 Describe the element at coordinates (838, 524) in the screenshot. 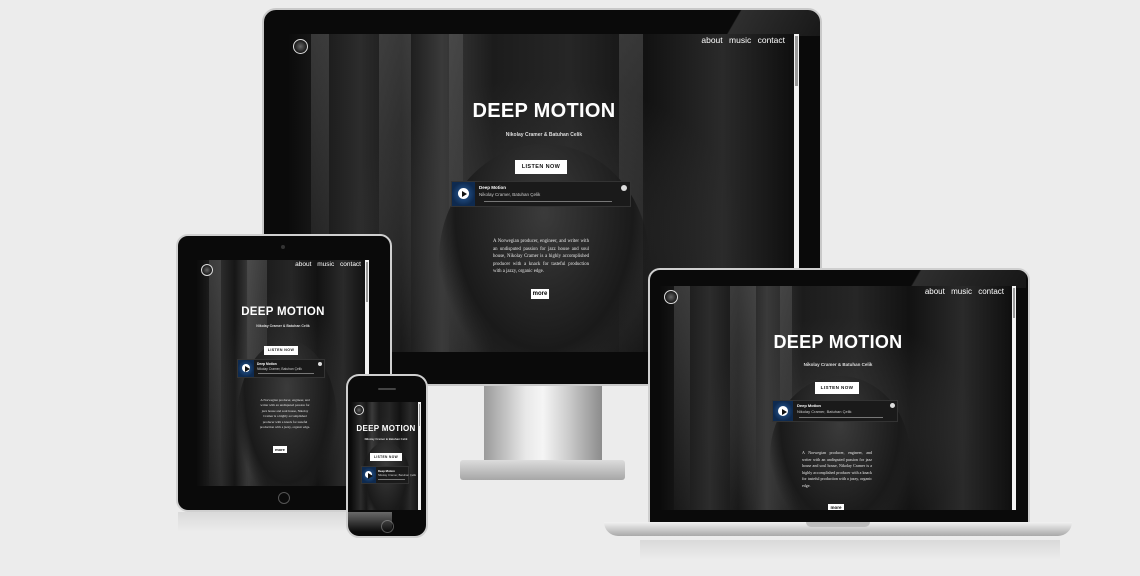

I see `laptop-notch` at that location.